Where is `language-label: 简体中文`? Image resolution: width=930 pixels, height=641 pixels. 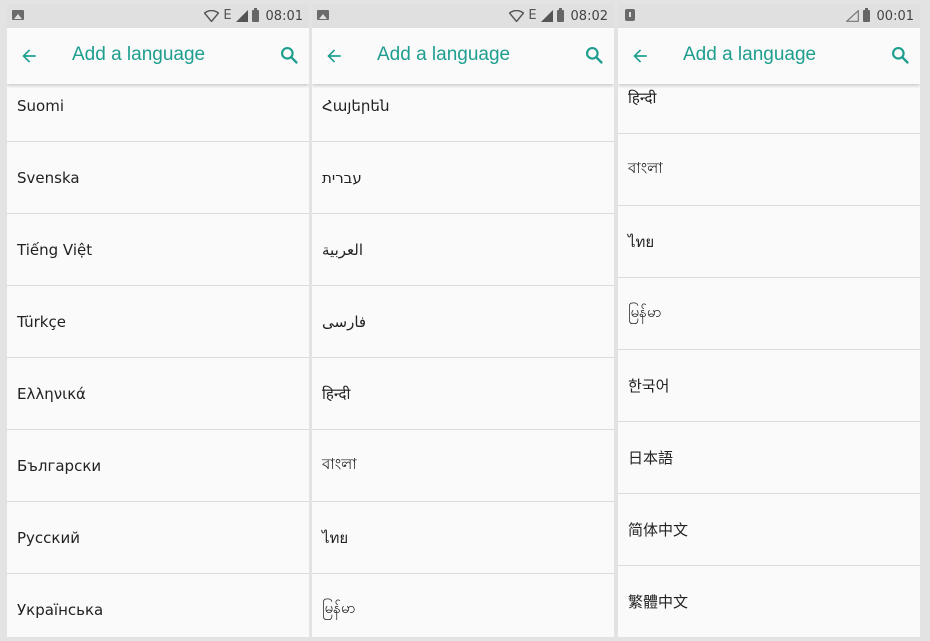
language-label: 简体中文 is located at coordinates (658, 530).